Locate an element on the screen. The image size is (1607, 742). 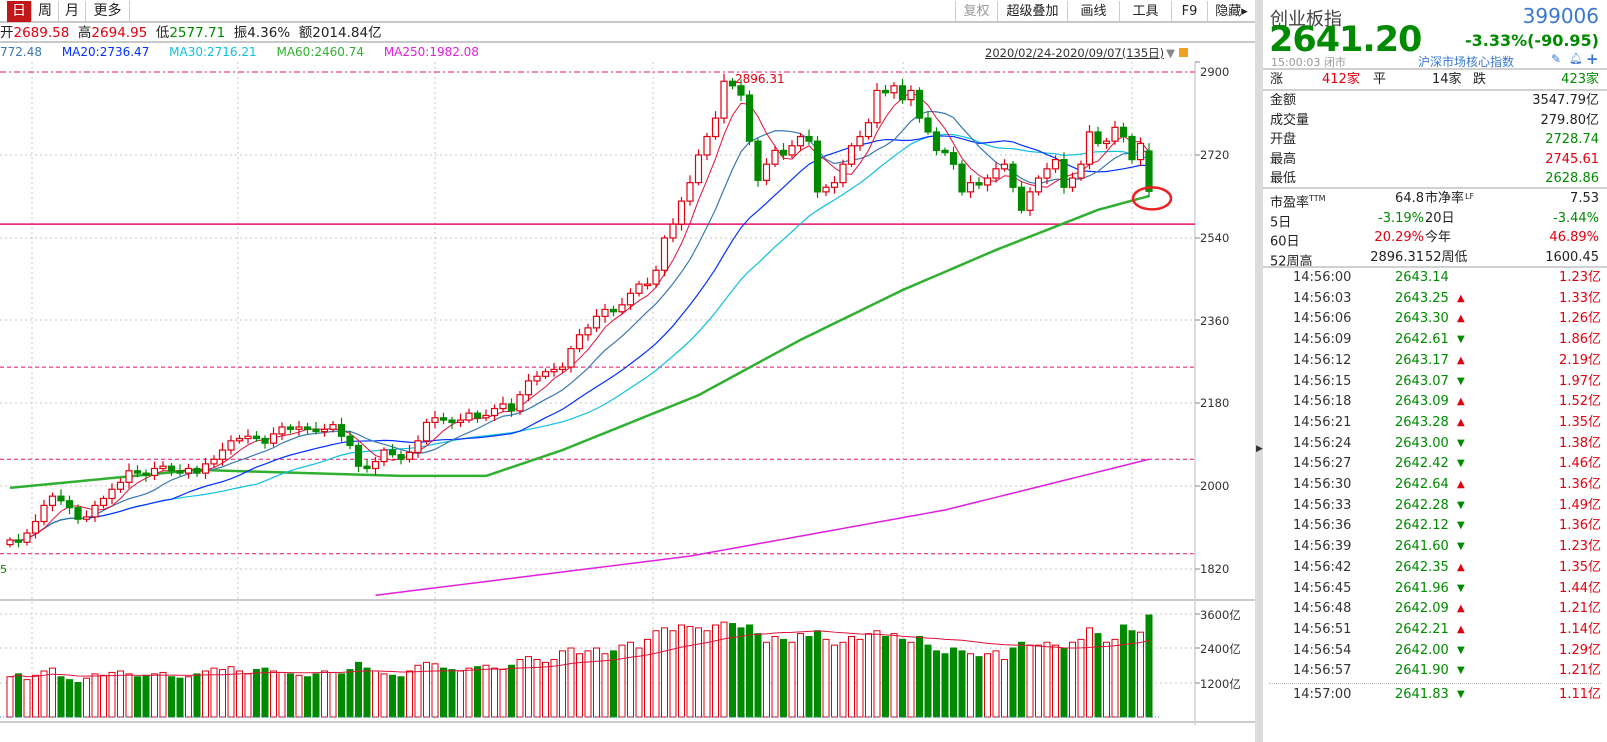
tick-price: 2643.28 is located at coordinates (1422, 422).